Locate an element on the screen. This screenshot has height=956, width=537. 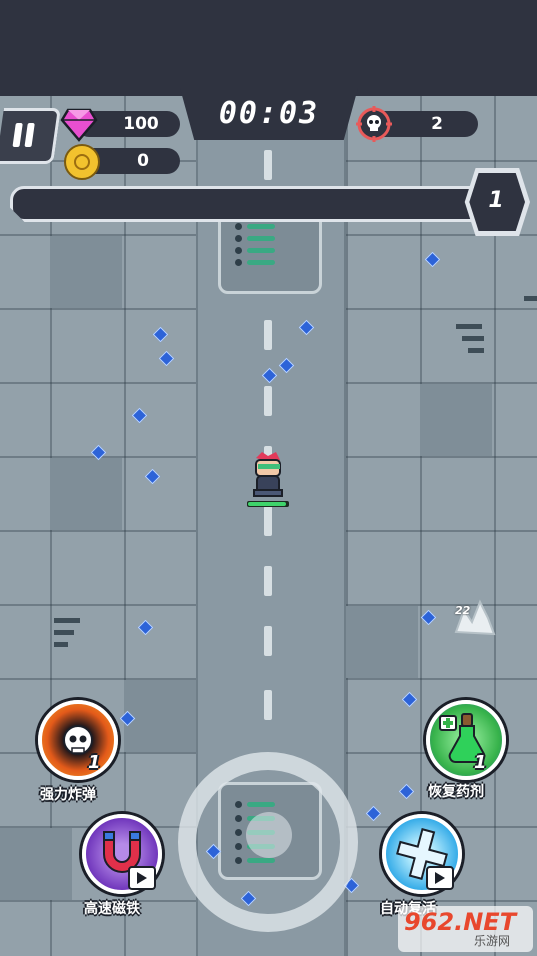
diamond-icon is located at coordinates (79, 125).